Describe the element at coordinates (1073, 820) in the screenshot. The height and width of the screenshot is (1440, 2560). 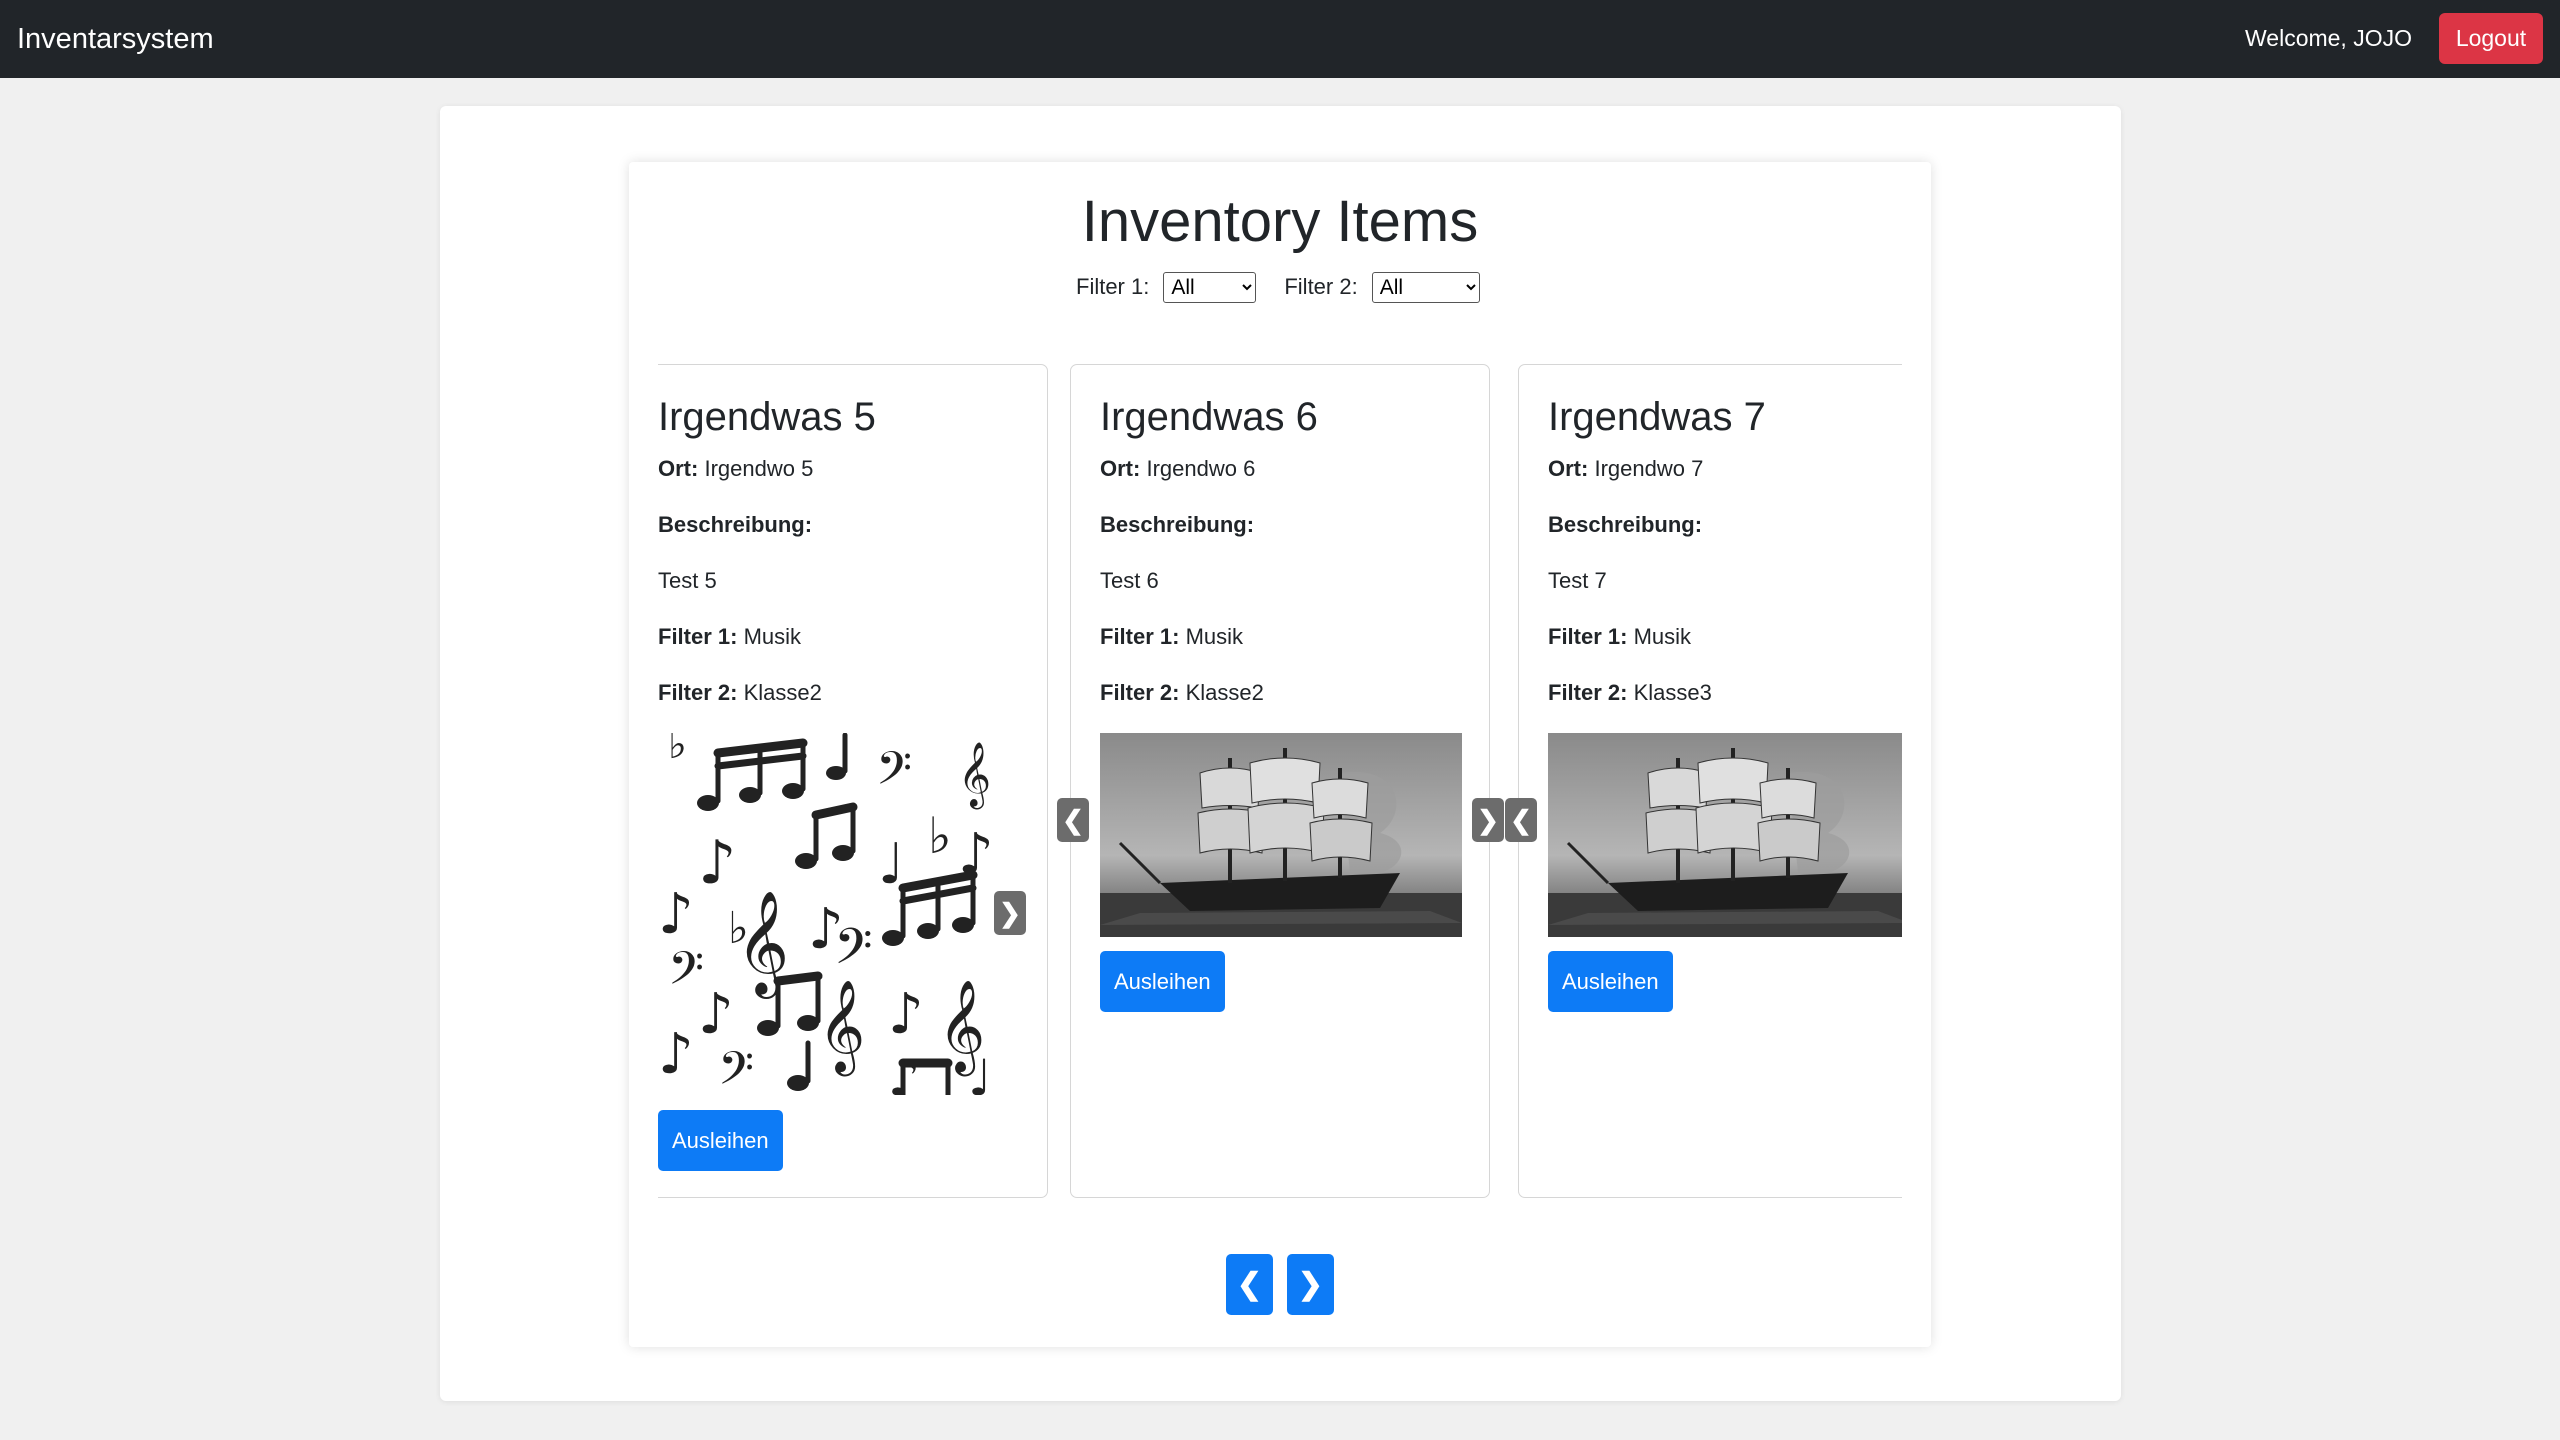
I see `prev-image-button-6: ❮` at that location.